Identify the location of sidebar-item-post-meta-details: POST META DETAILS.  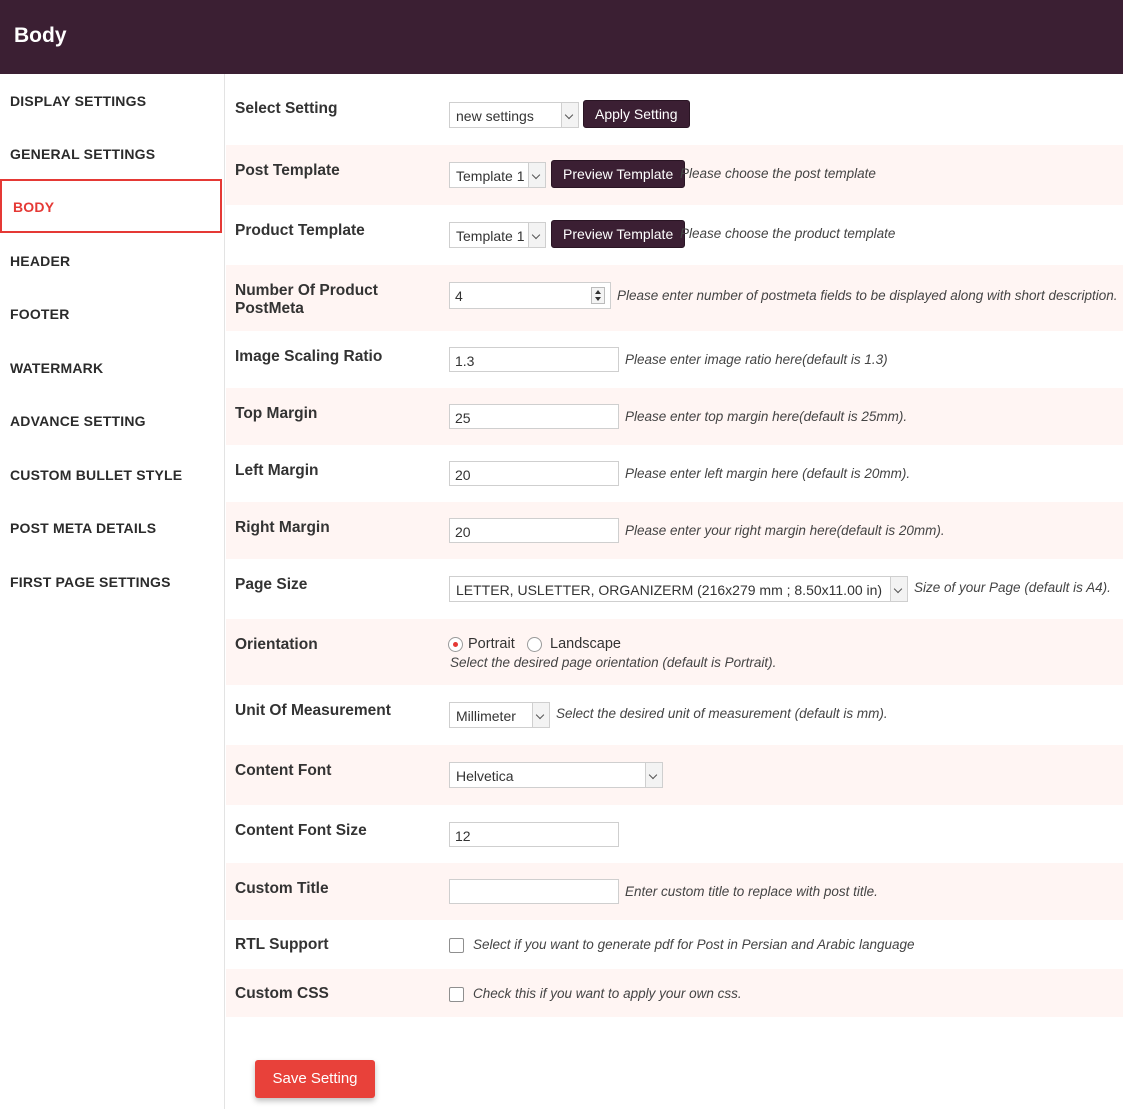
(111, 528).